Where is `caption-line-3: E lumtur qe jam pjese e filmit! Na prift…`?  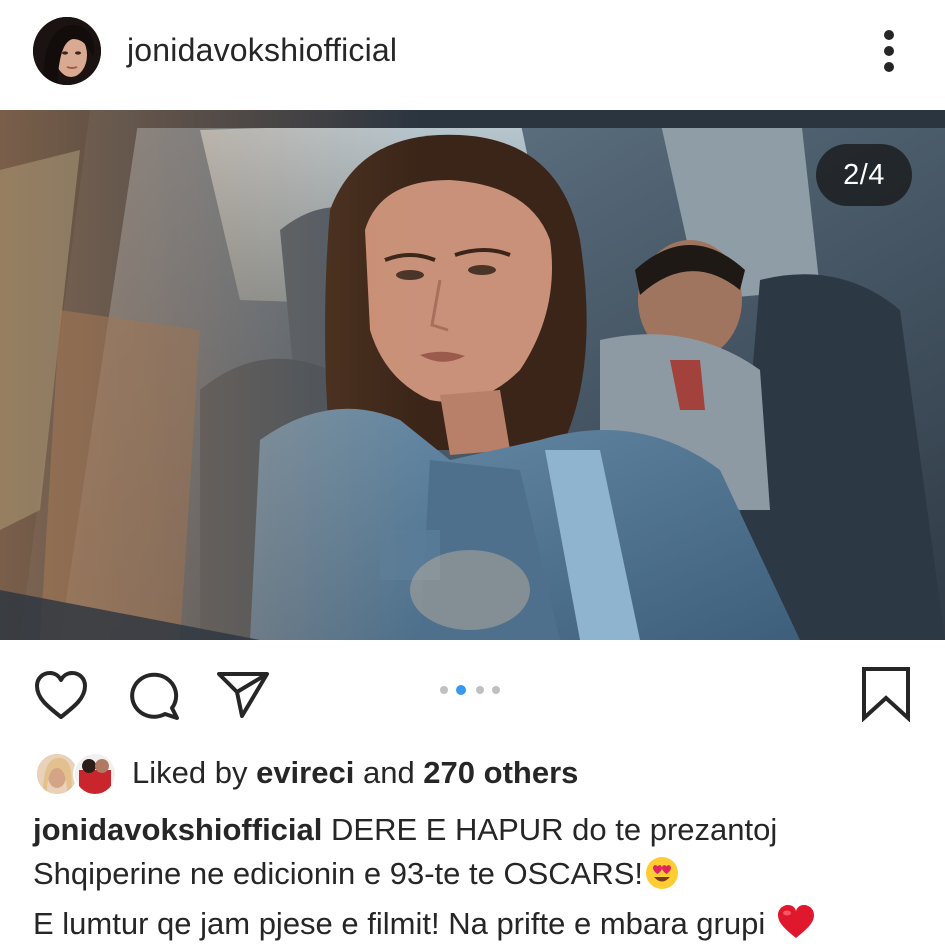 caption-line-3: E lumtur qe jam pjese e filmit! Na prift… is located at coordinates (483, 927).